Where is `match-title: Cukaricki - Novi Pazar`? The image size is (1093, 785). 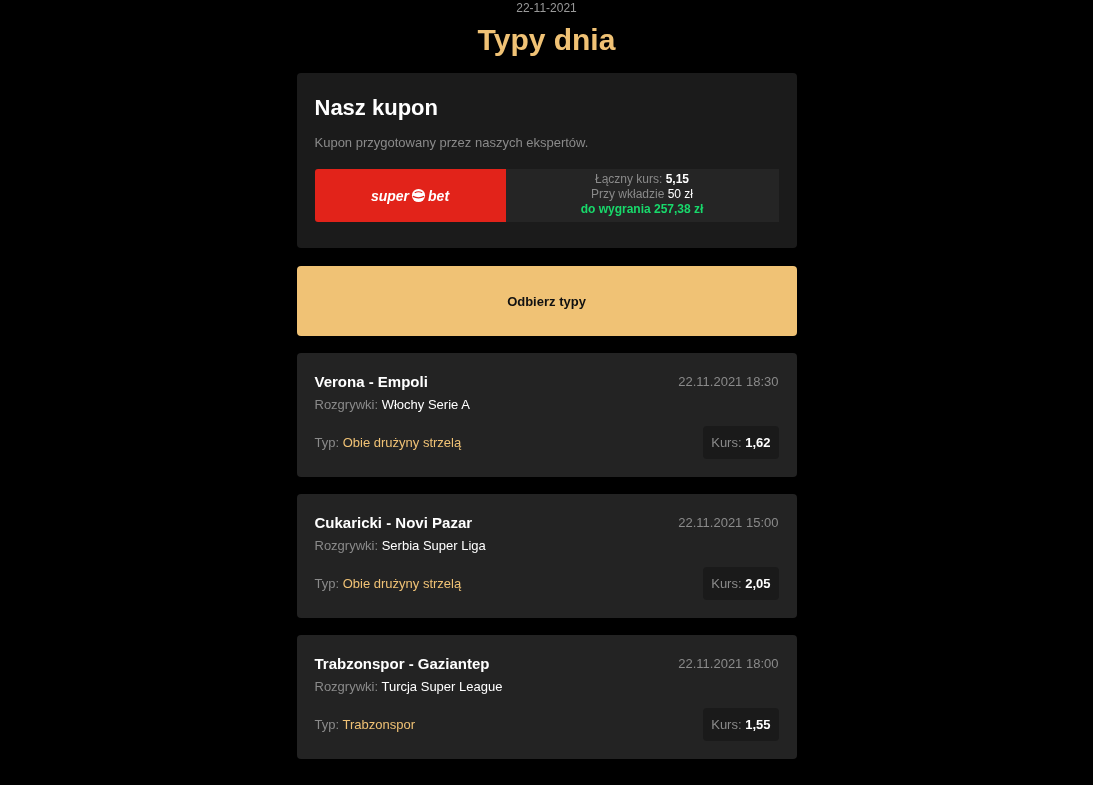 match-title: Cukaricki - Novi Pazar is located at coordinates (393, 522).